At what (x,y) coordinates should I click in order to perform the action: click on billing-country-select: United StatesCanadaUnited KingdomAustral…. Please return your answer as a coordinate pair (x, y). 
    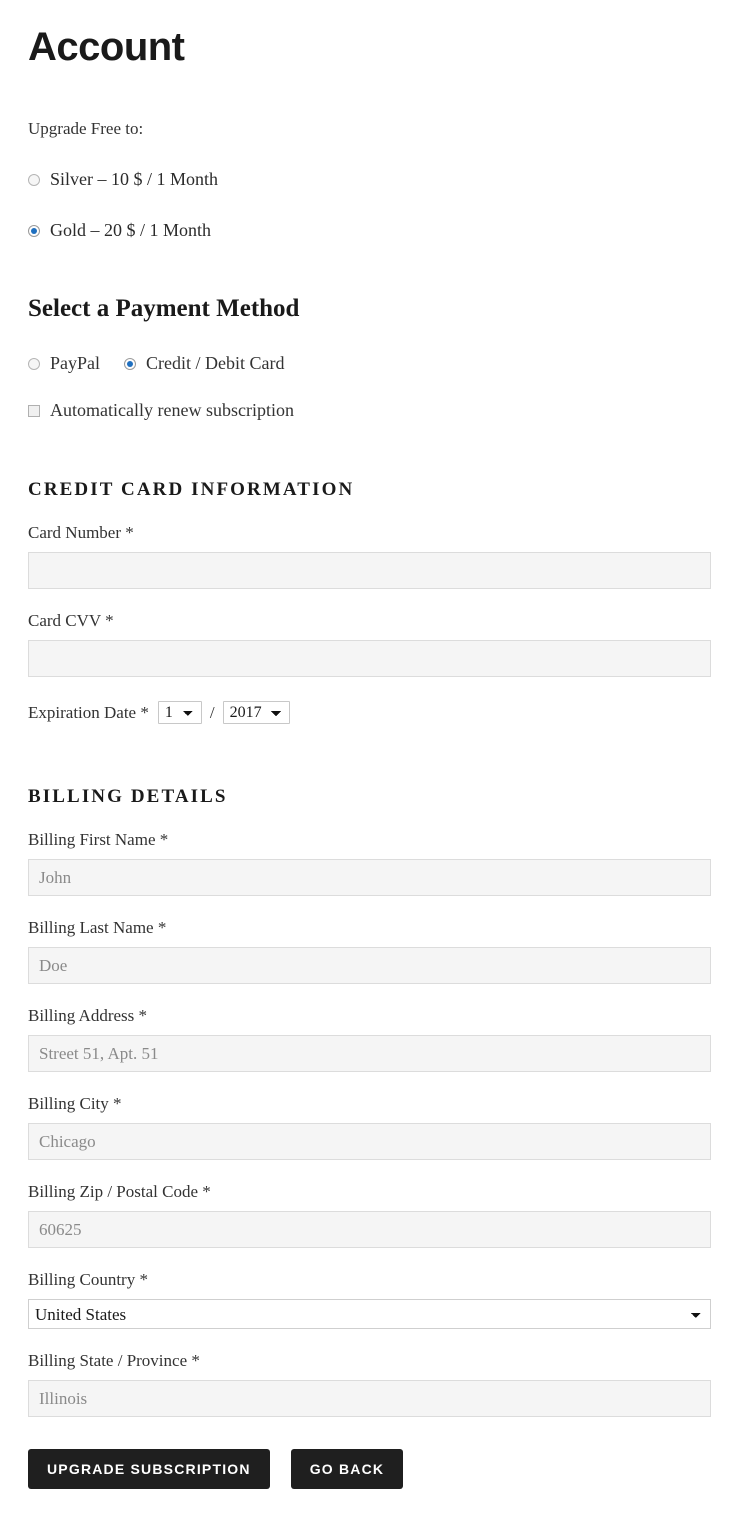
    Looking at the image, I should click on (369, 1314).